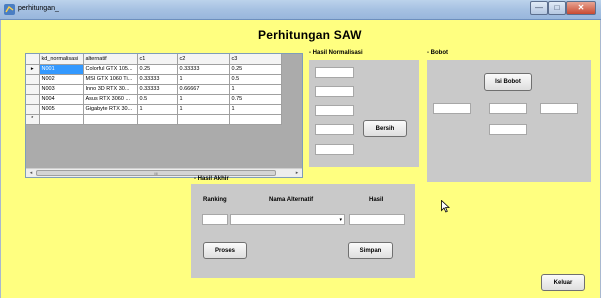  What do you see at coordinates (581, 8) in the screenshot?
I see `close-button: ✕` at bounding box center [581, 8].